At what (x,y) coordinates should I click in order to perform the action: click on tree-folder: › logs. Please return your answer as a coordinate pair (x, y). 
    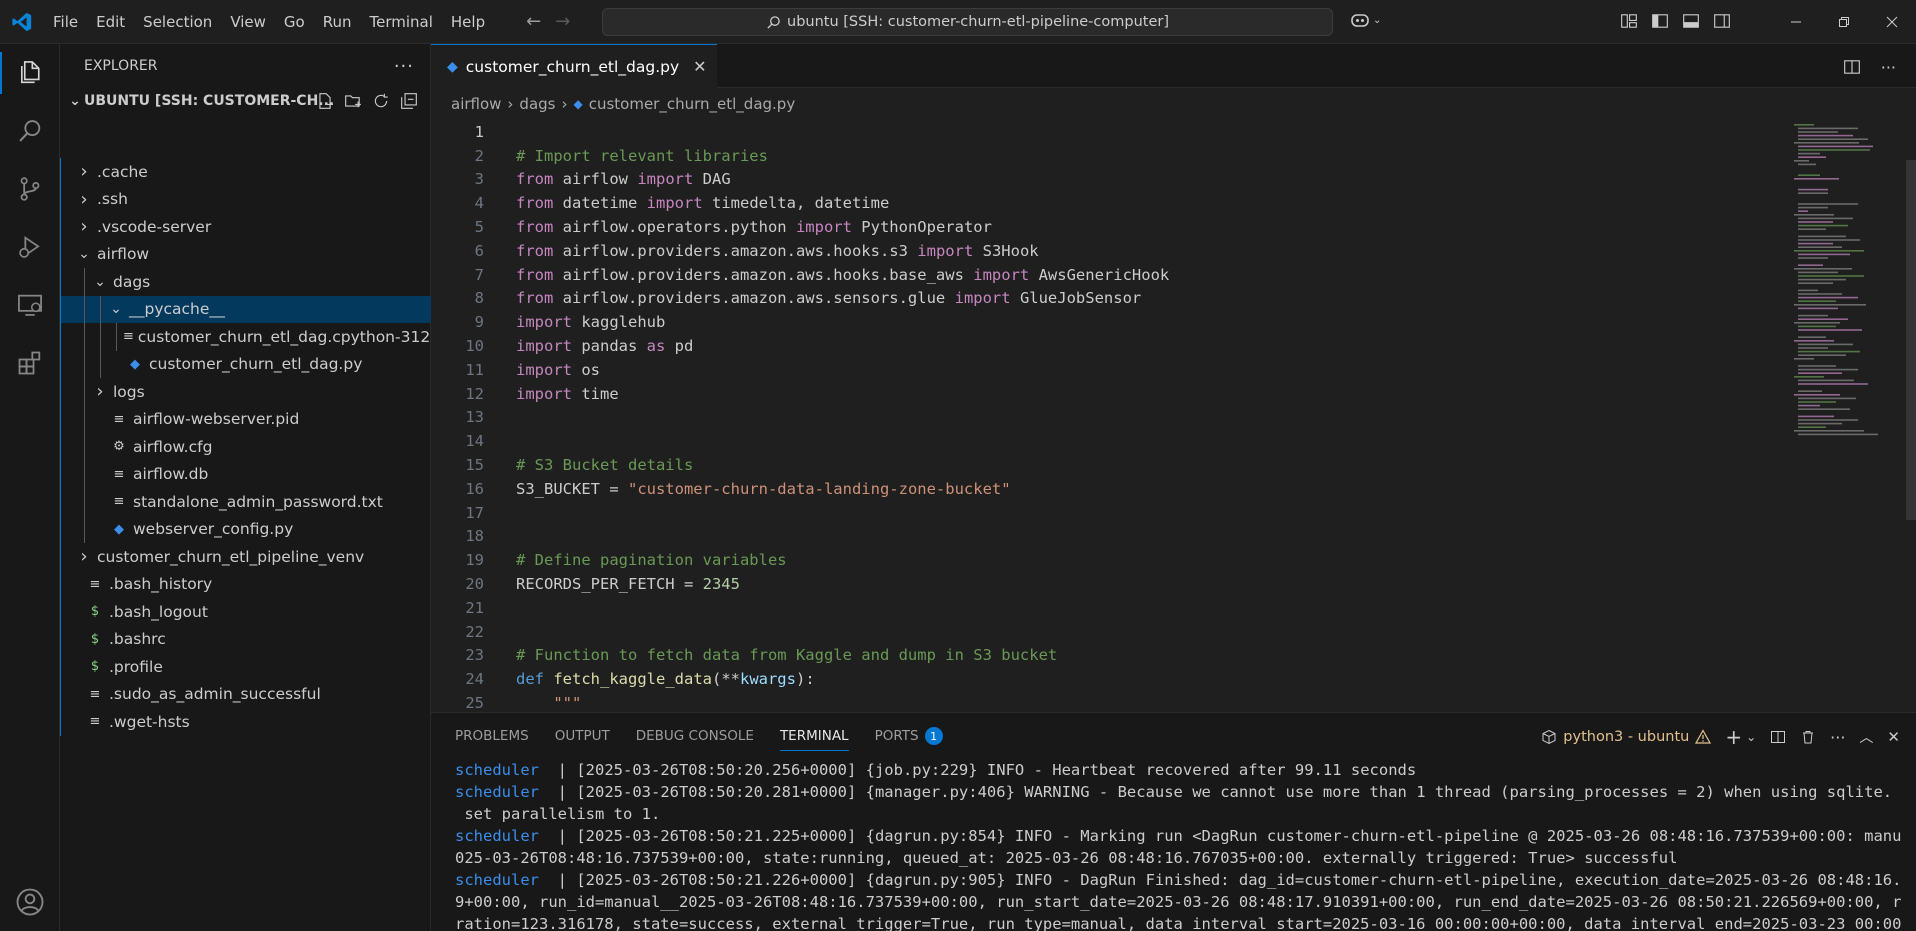
    Looking at the image, I should click on (246, 392).